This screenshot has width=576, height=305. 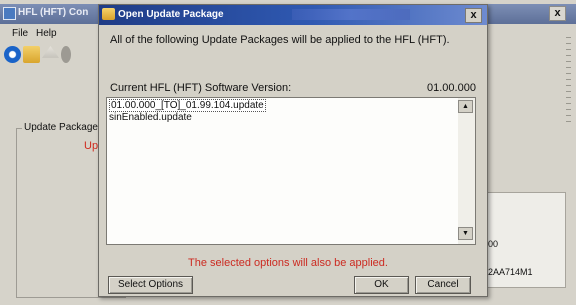 I want to click on software-version-label: Current HFL (HFT) Software Version:, so click(x=201, y=88).